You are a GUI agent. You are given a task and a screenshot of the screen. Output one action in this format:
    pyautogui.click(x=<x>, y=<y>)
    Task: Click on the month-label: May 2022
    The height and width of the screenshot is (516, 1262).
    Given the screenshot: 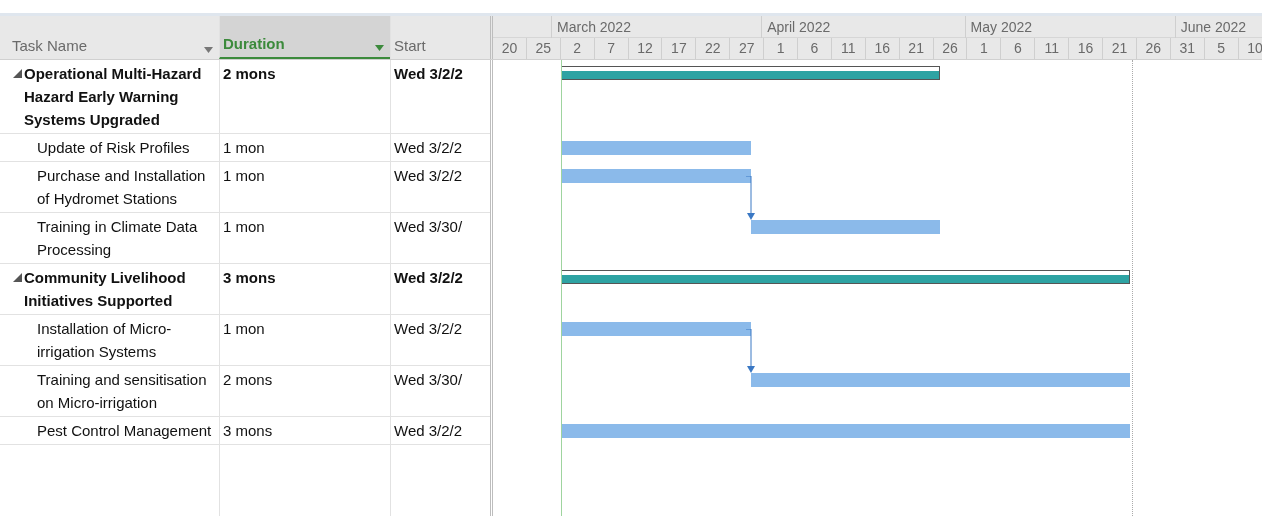 What is the action you would take?
    pyautogui.click(x=998, y=27)
    